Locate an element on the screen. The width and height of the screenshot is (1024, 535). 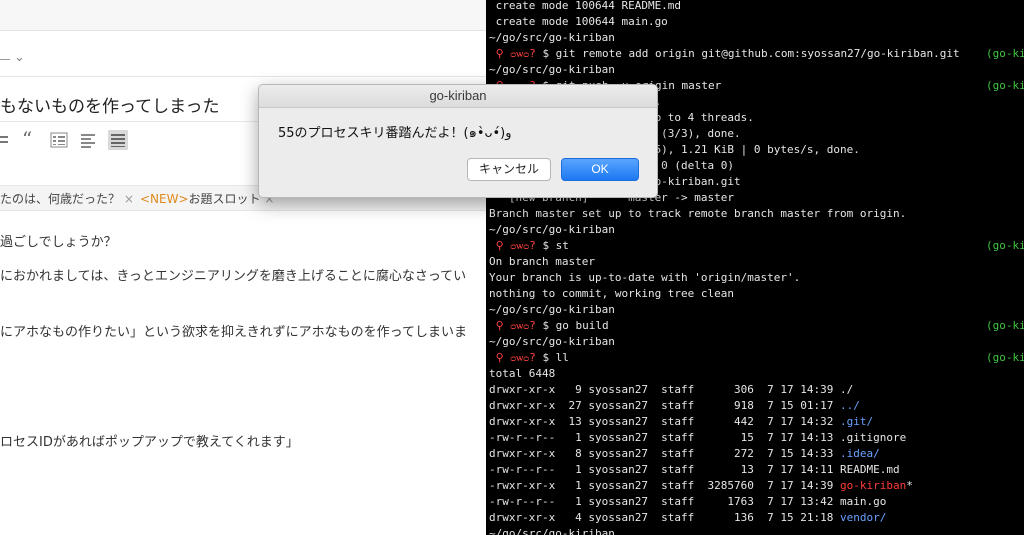
file-name: go-kiriban is located at coordinates (873, 485).